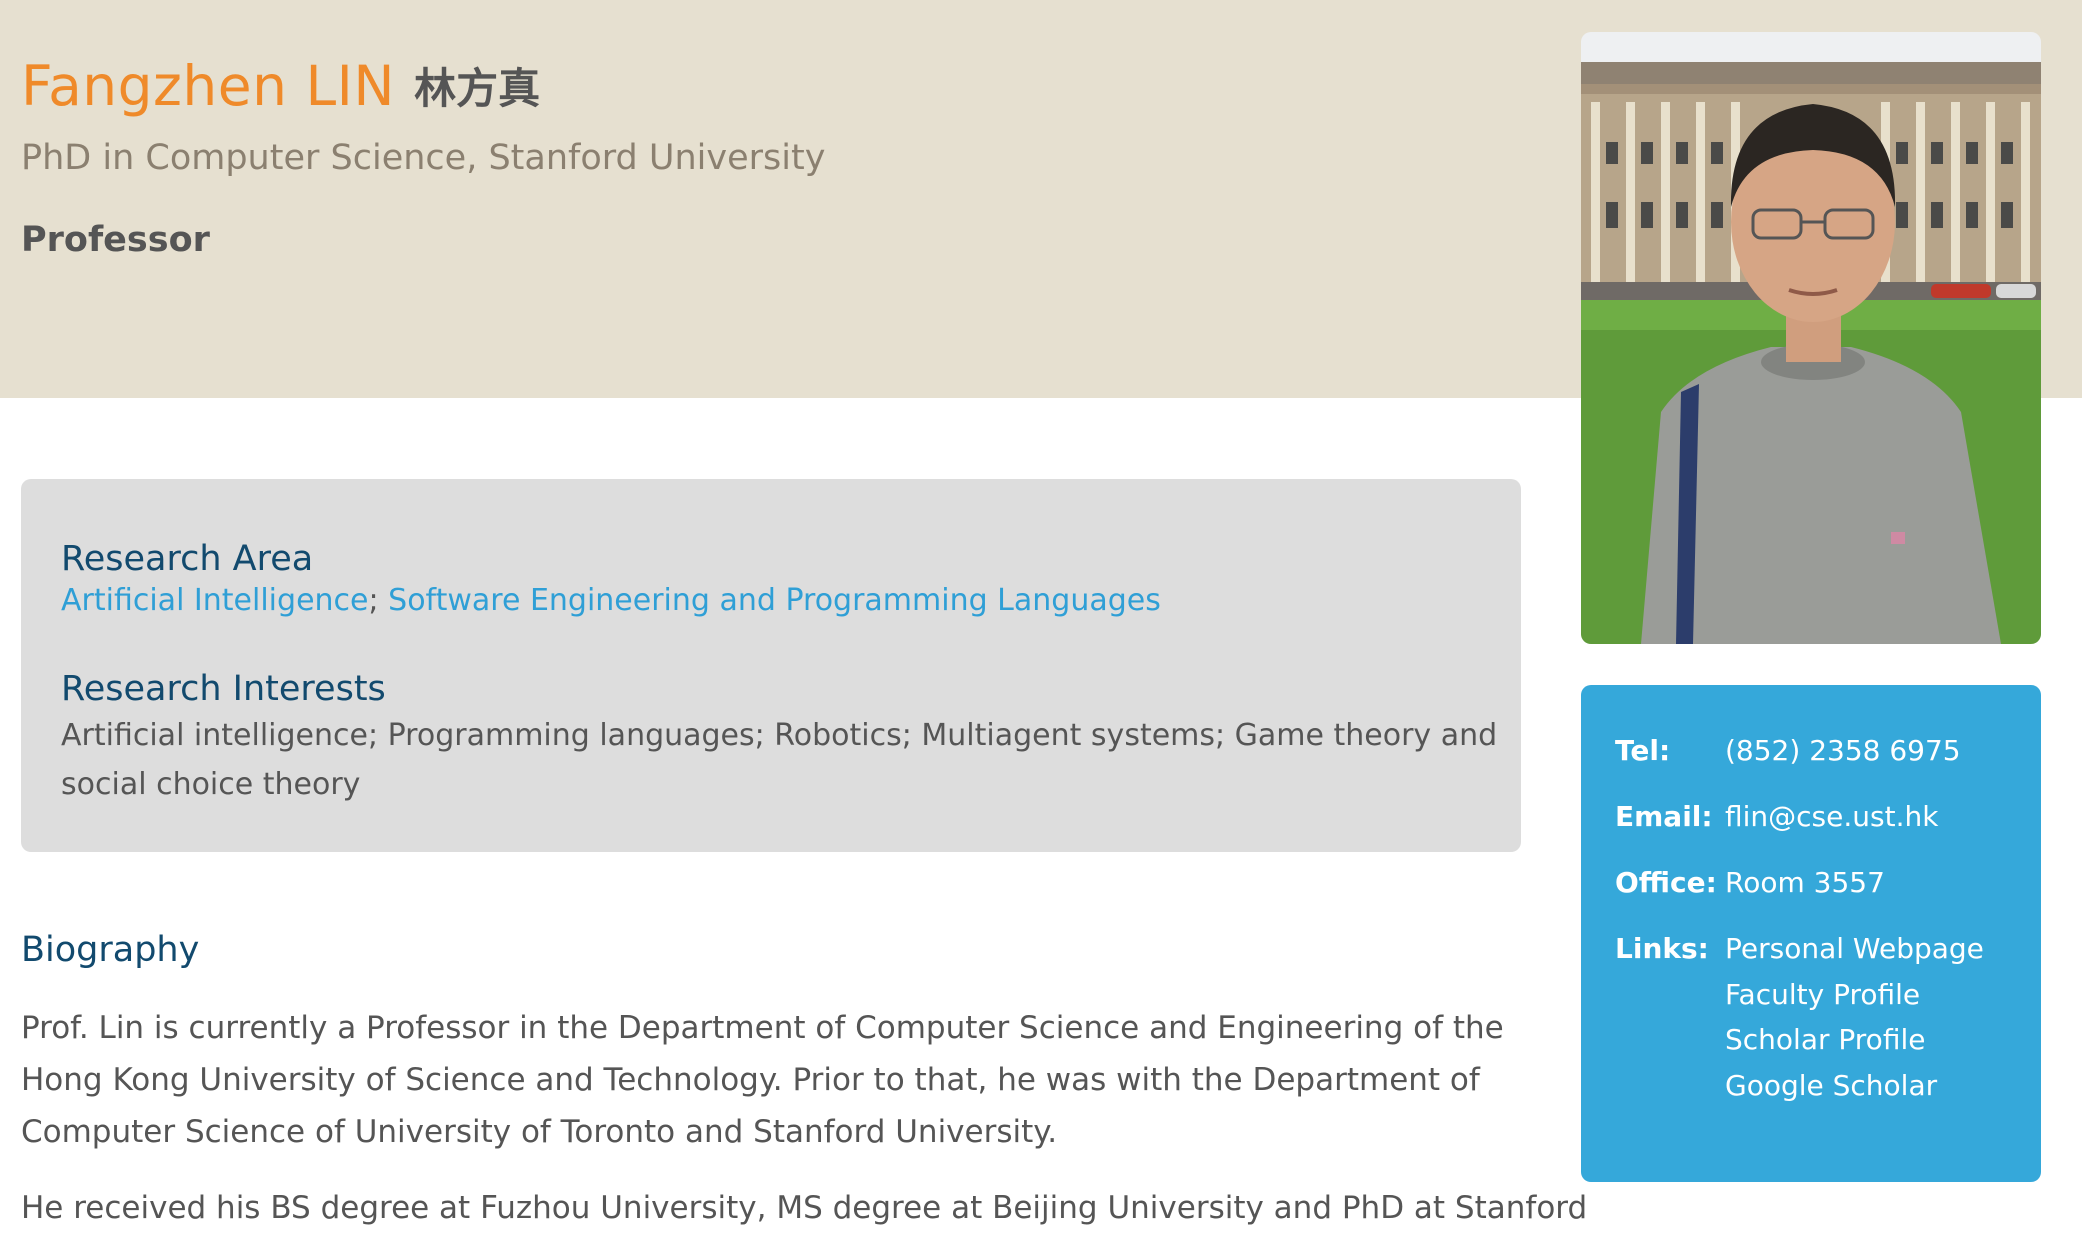 The width and height of the screenshot is (2082, 1234). I want to click on research-area-heading: Research Area, so click(187, 559).